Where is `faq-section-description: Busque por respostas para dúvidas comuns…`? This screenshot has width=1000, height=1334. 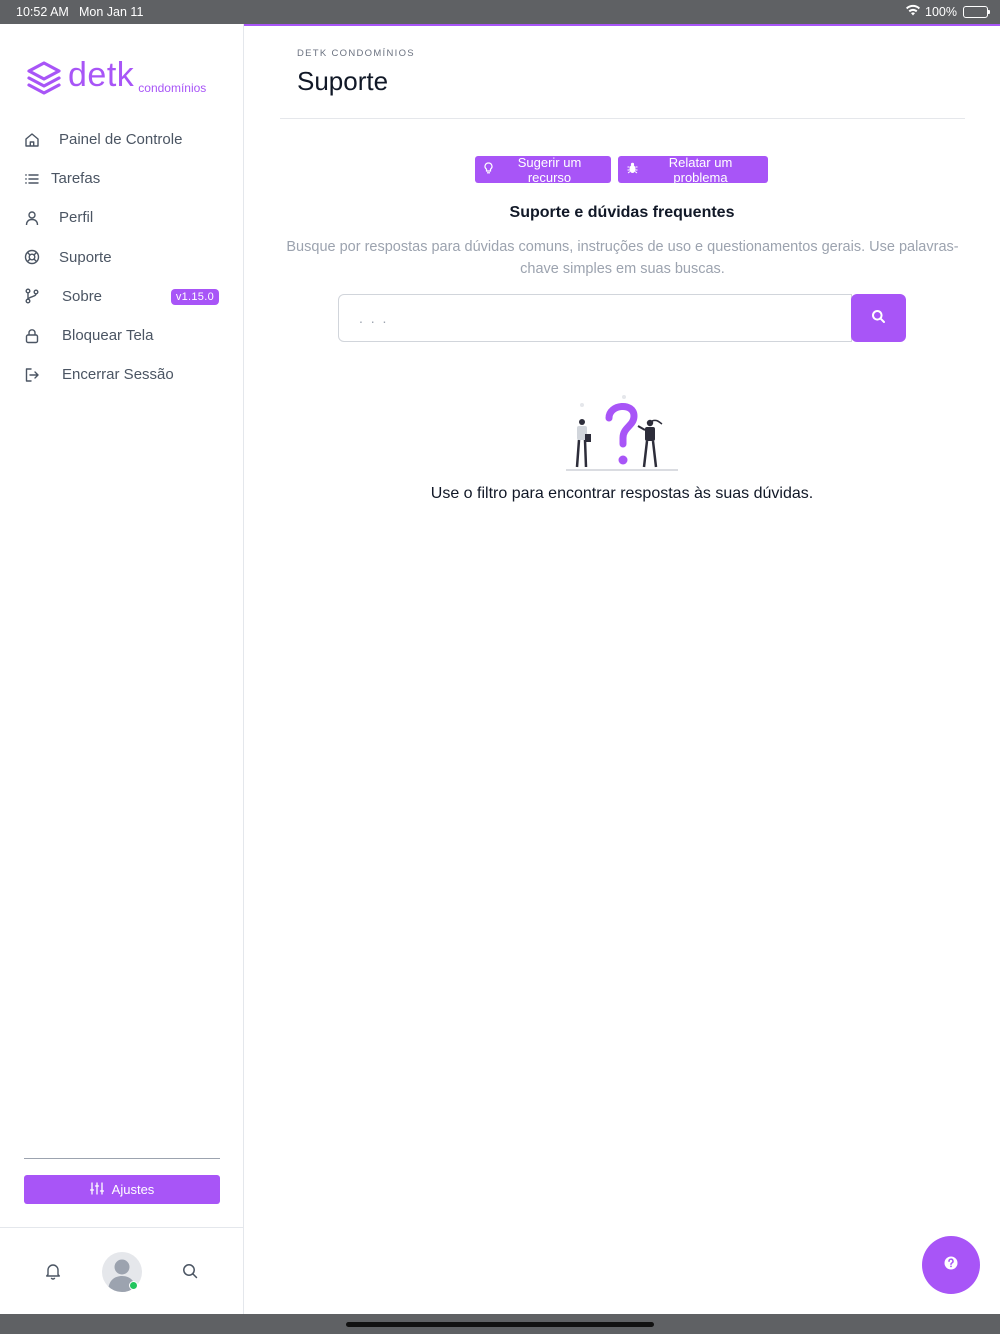 faq-section-description: Busque por respostas para dúvidas comuns… is located at coordinates (622, 258).